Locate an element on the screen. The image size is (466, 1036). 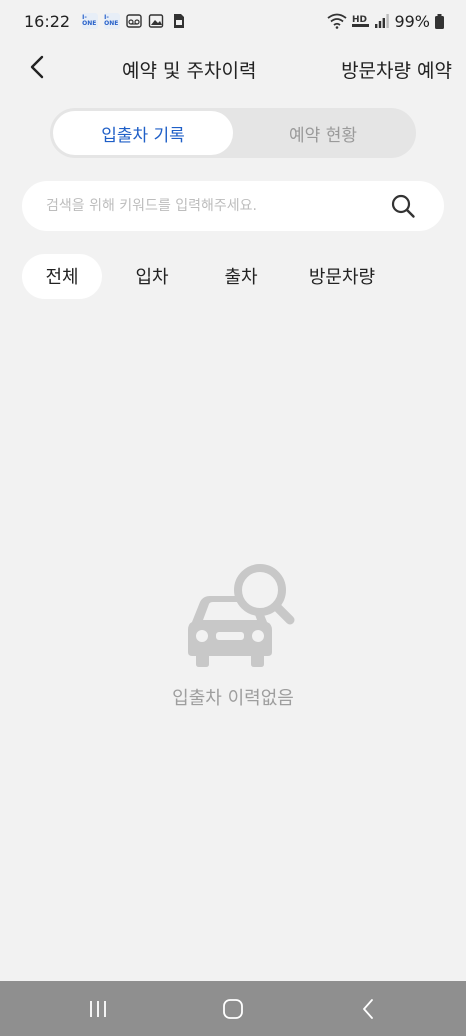
search-bar is located at coordinates (233, 206).